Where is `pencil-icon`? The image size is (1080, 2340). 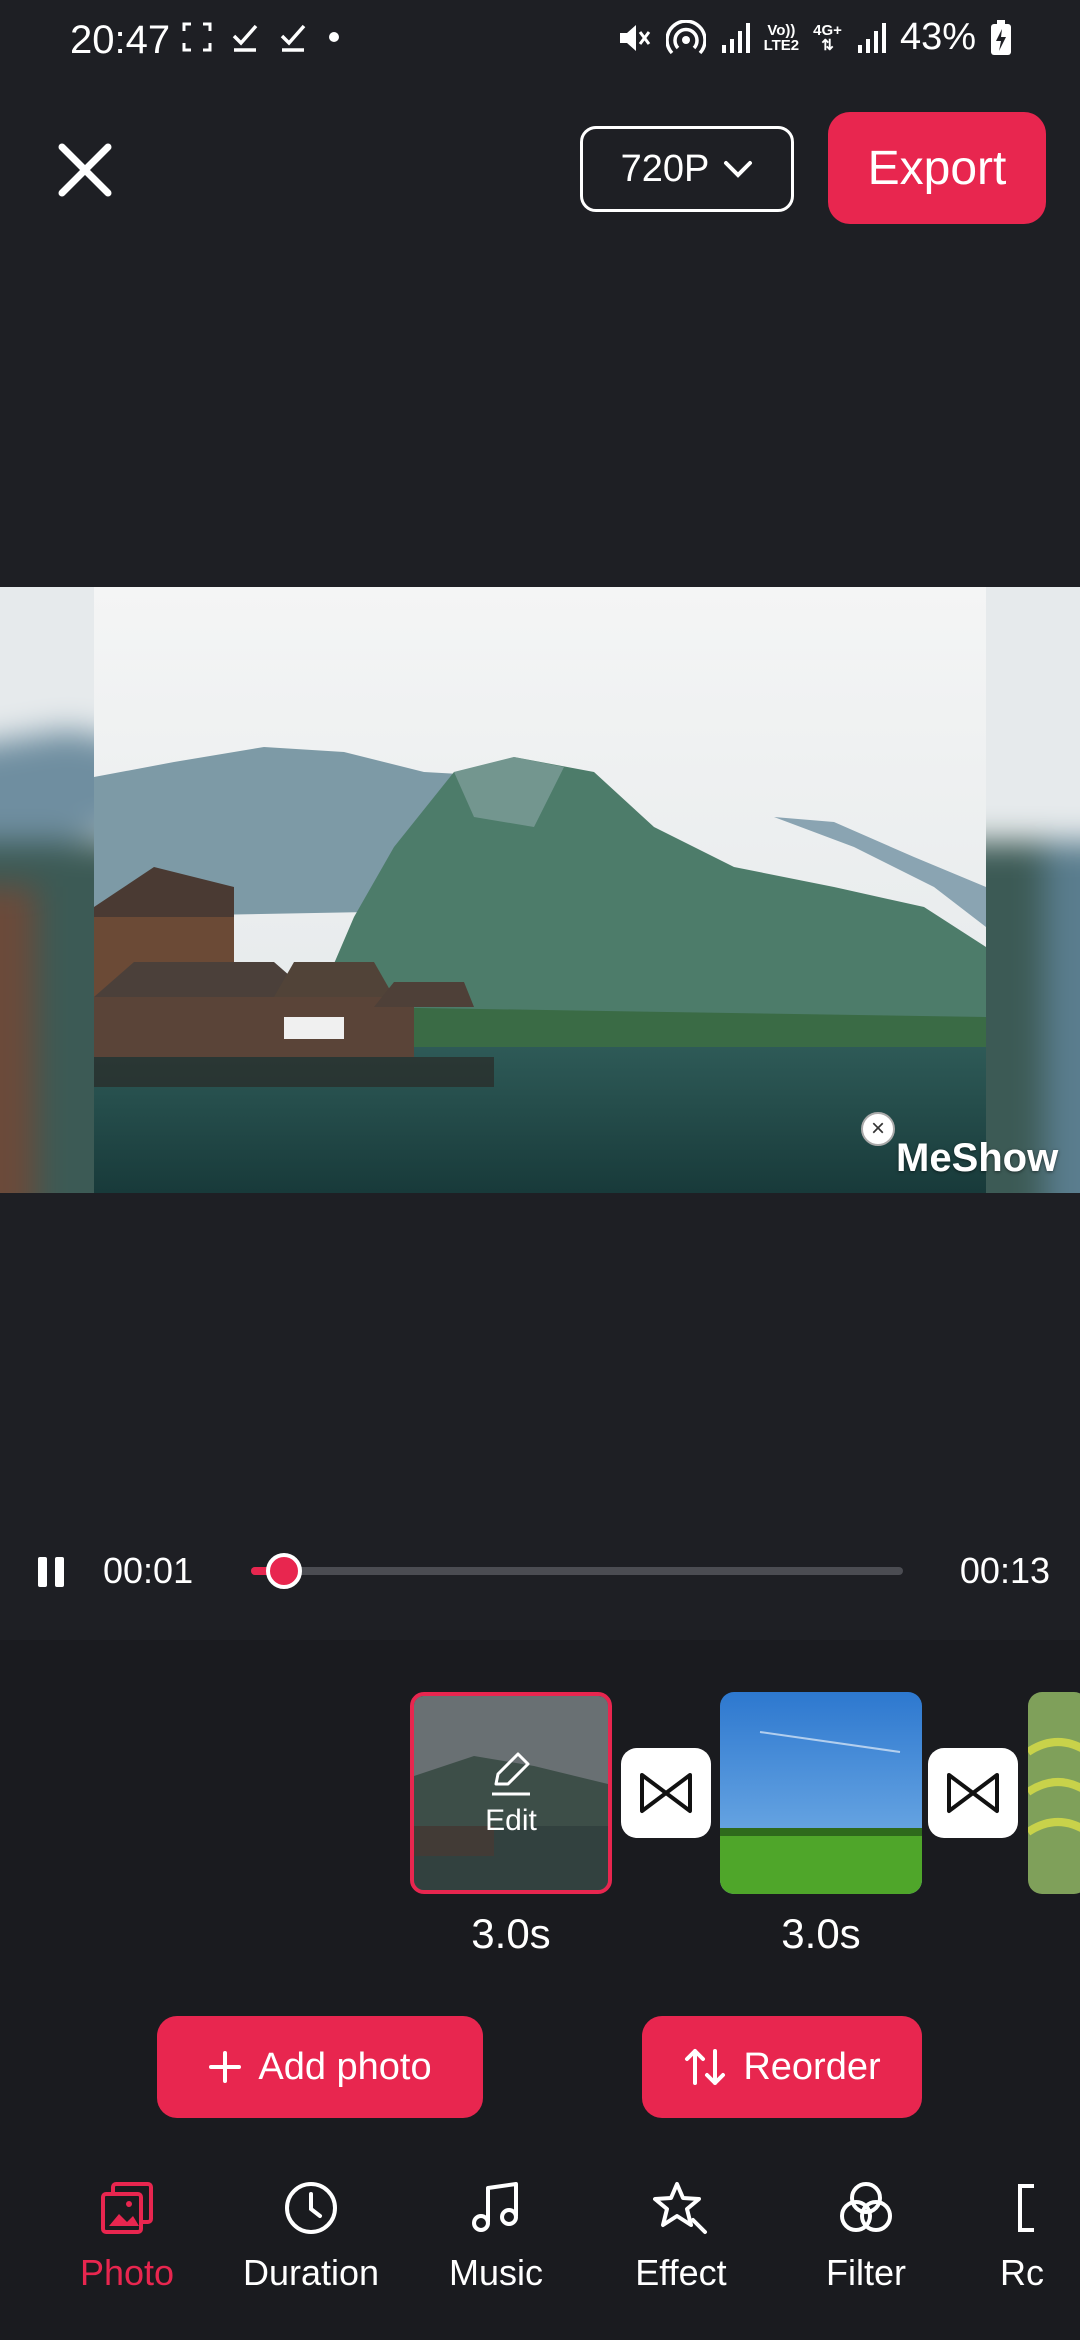 pencil-icon is located at coordinates (511, 1774).